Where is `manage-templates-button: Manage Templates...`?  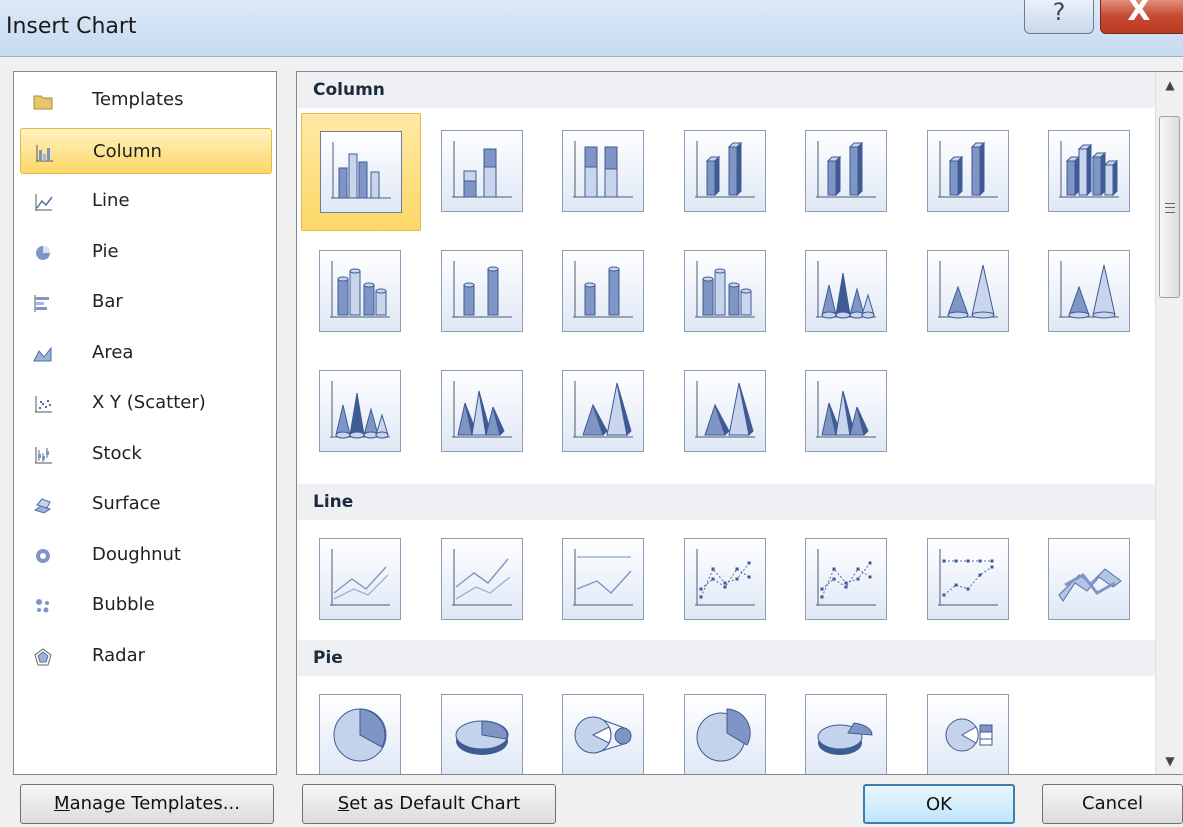
manage-templates-button: Manage Templates... is located at coordinates (147, 804).